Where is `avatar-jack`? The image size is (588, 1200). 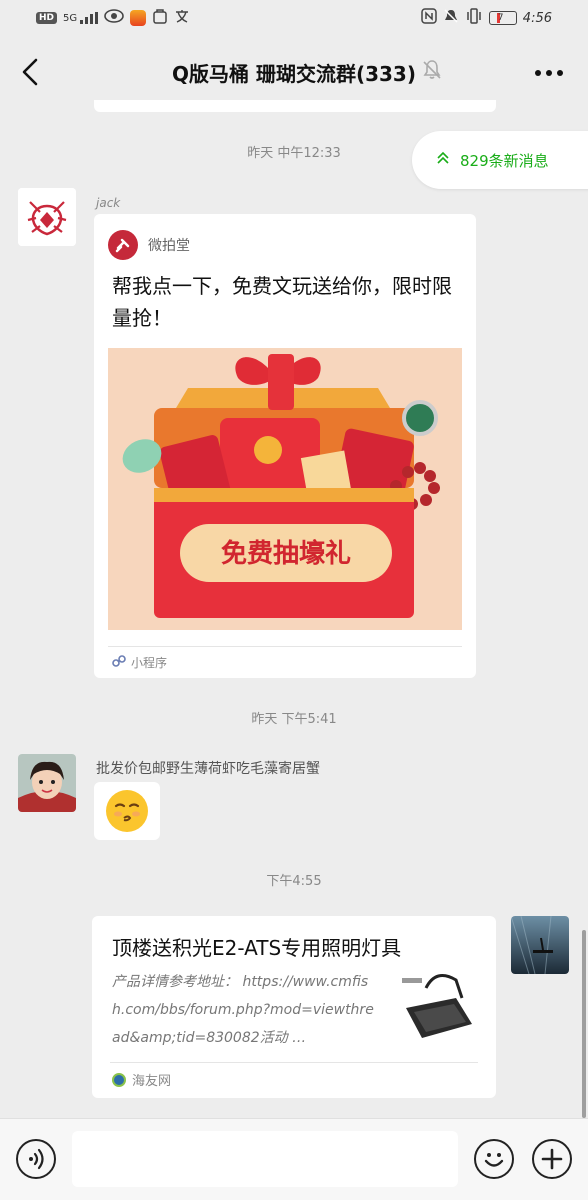
avatar-jack is located at coordinates (47, 217).